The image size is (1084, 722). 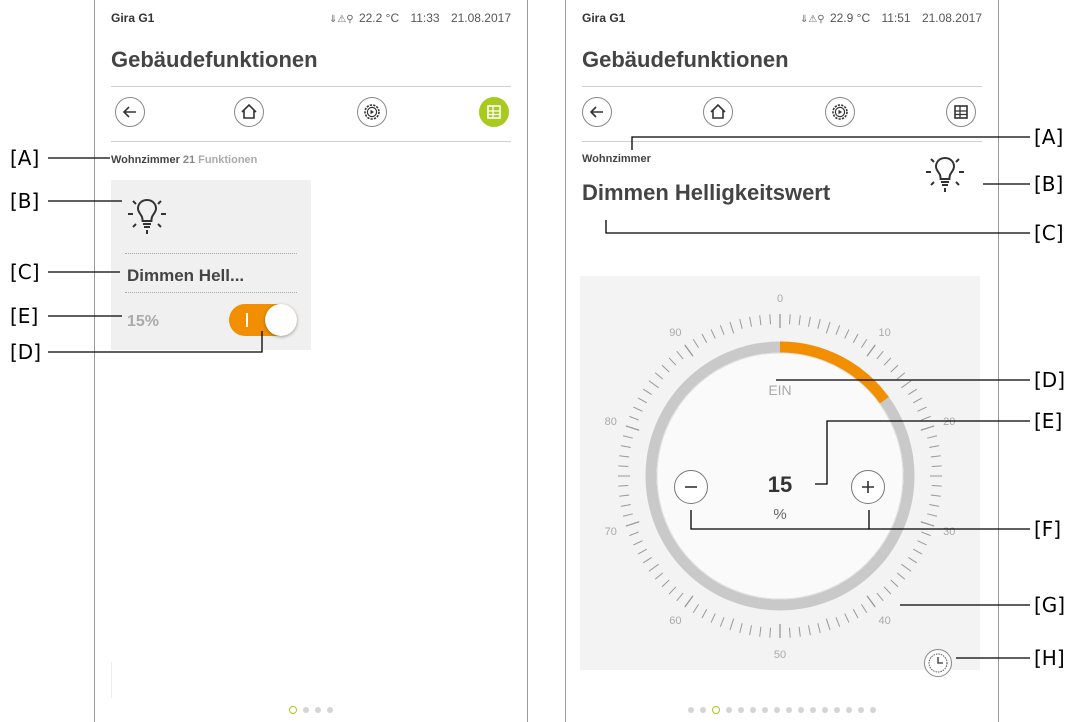 I want to click on callout-label: [F], so click(x=1048, y=529).